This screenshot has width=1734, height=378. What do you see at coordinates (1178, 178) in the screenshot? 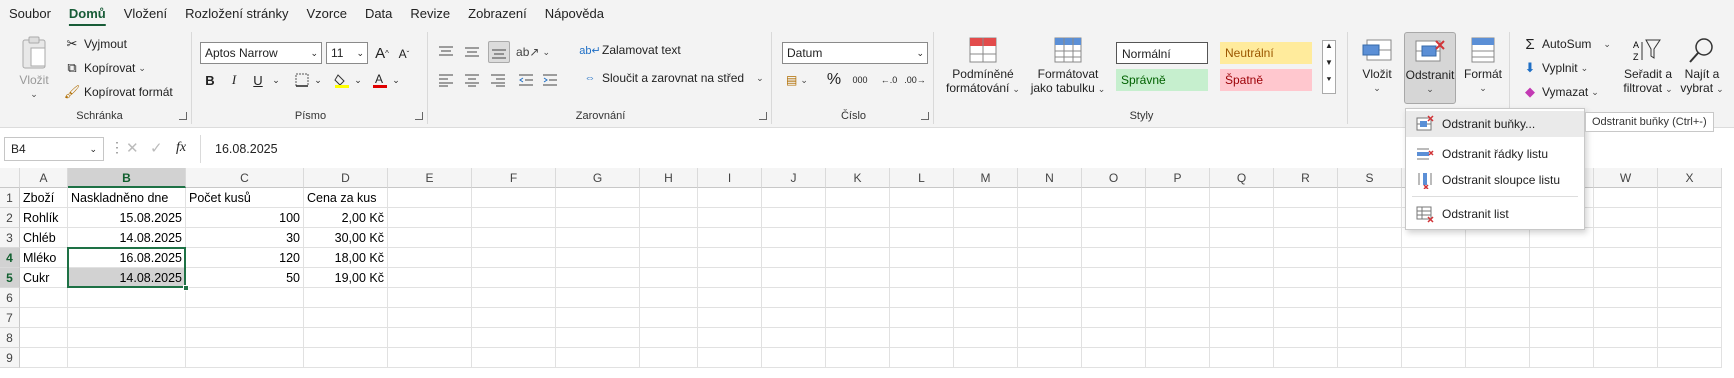
I see `column-header-p: P` at bounding box center [1178, 178].